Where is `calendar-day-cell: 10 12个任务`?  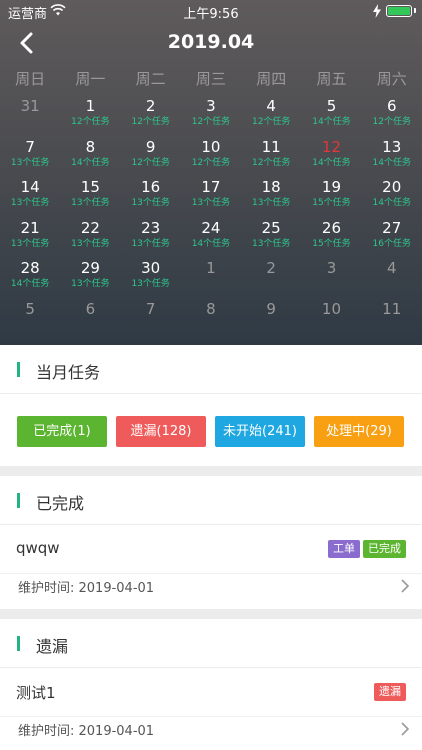 calendar-day-cell: 10 12个任务 is located at coordinates (211, 157).